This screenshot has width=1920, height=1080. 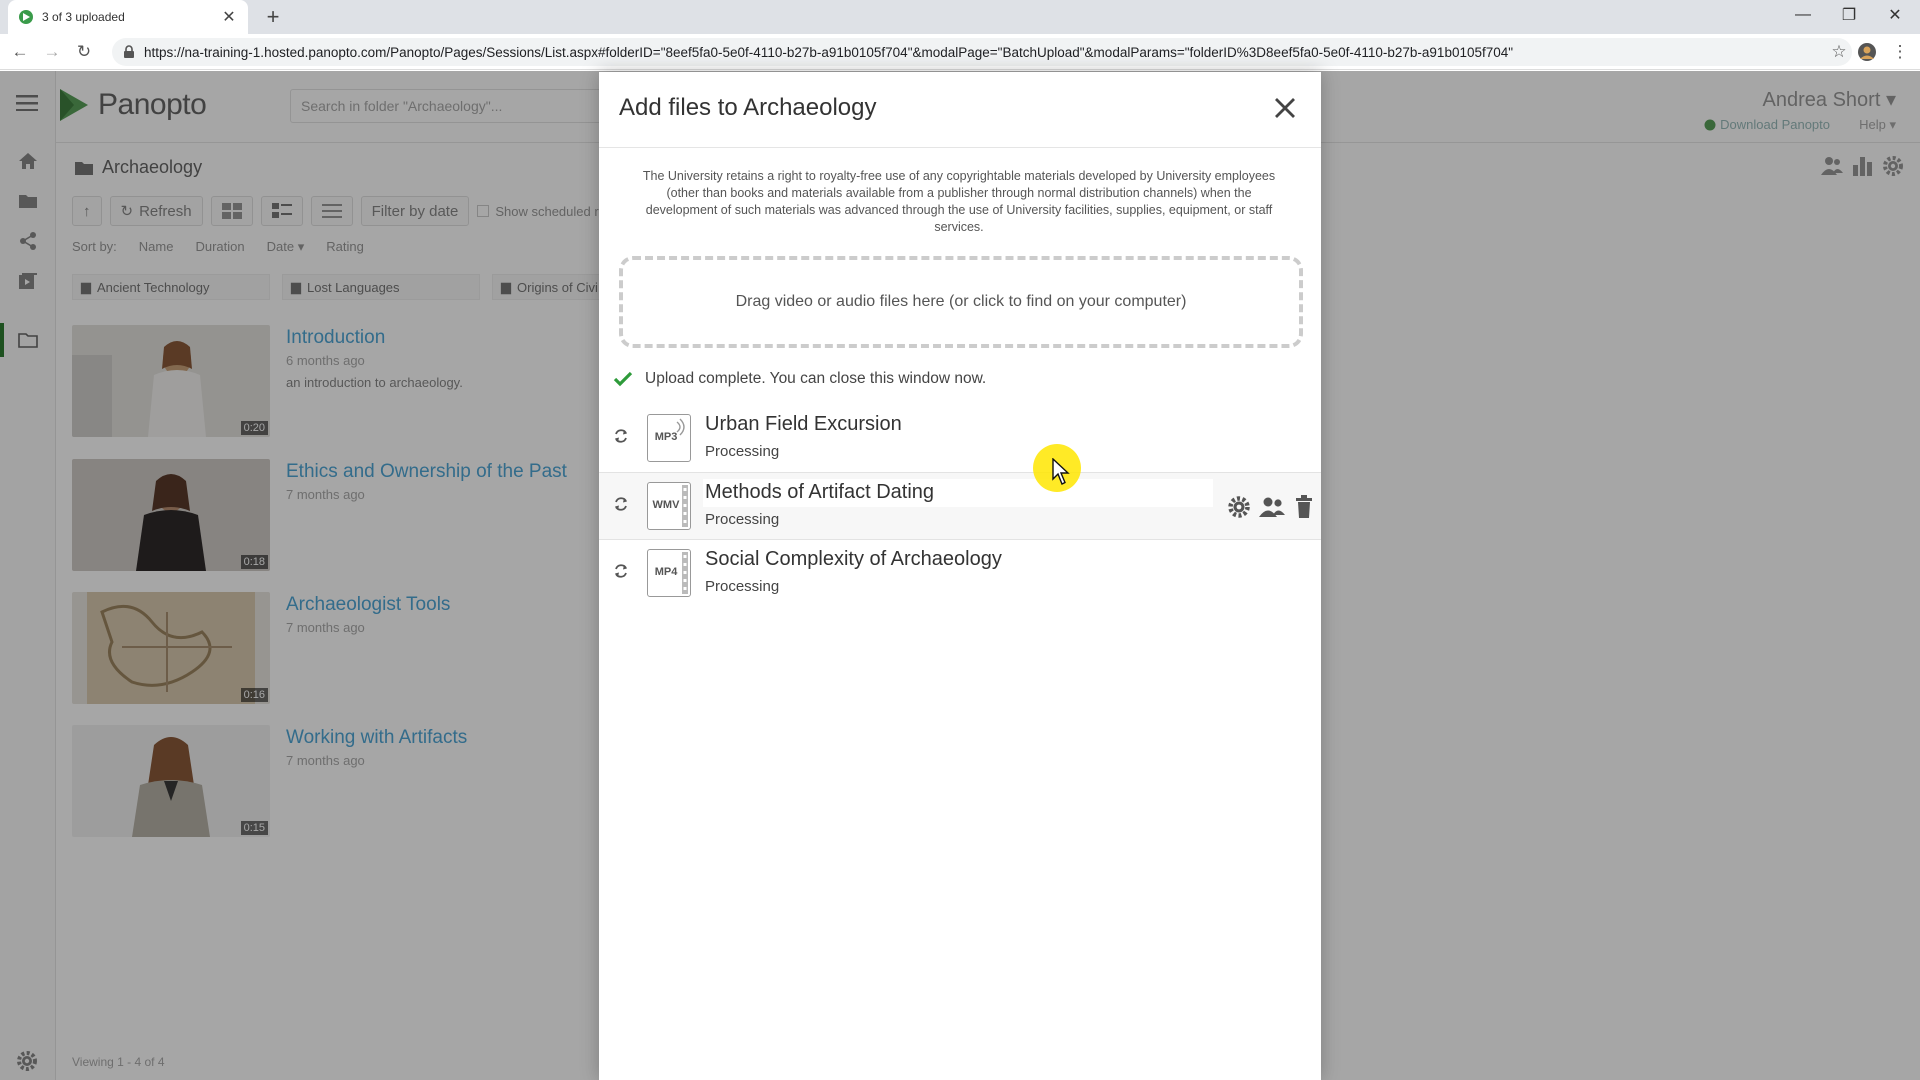 I want to click on file-name: Social Complexity of Archaeology, so click(x=853, y=559).